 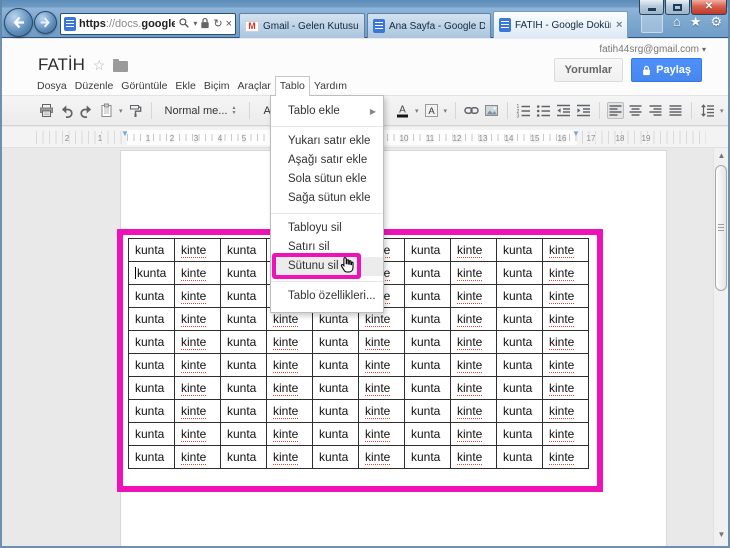 I want to click on ruler-number: 5, so click(x=244, y=138).